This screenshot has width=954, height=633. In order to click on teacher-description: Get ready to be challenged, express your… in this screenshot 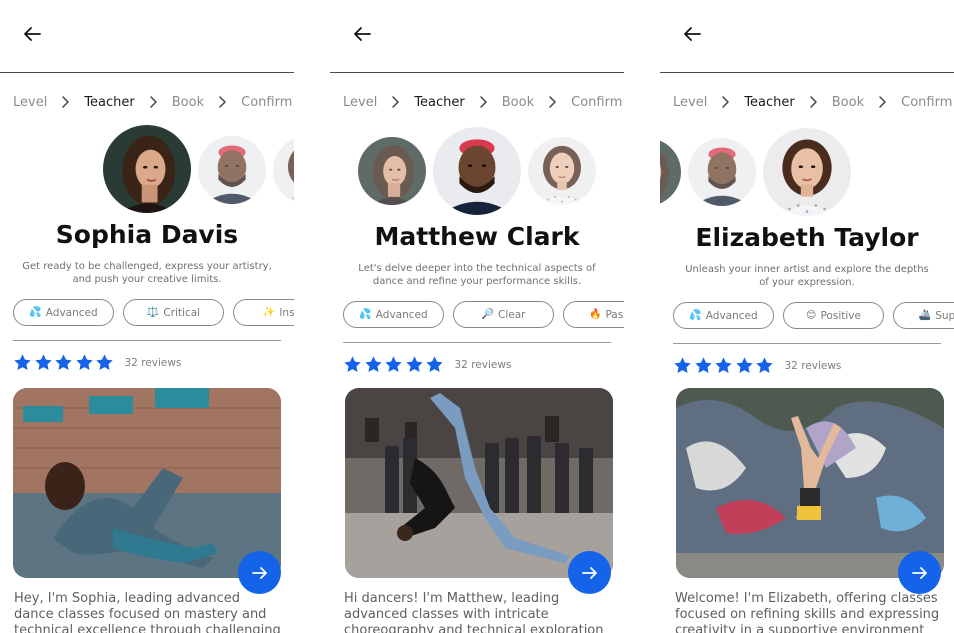, I will do `click(147, 273)`.